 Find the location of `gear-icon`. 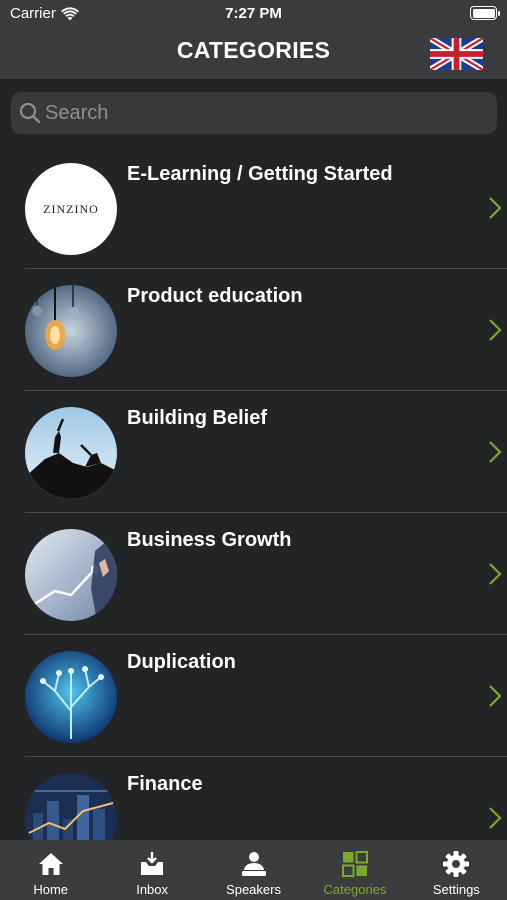

gear-icon is located at coordinates (456, 864).